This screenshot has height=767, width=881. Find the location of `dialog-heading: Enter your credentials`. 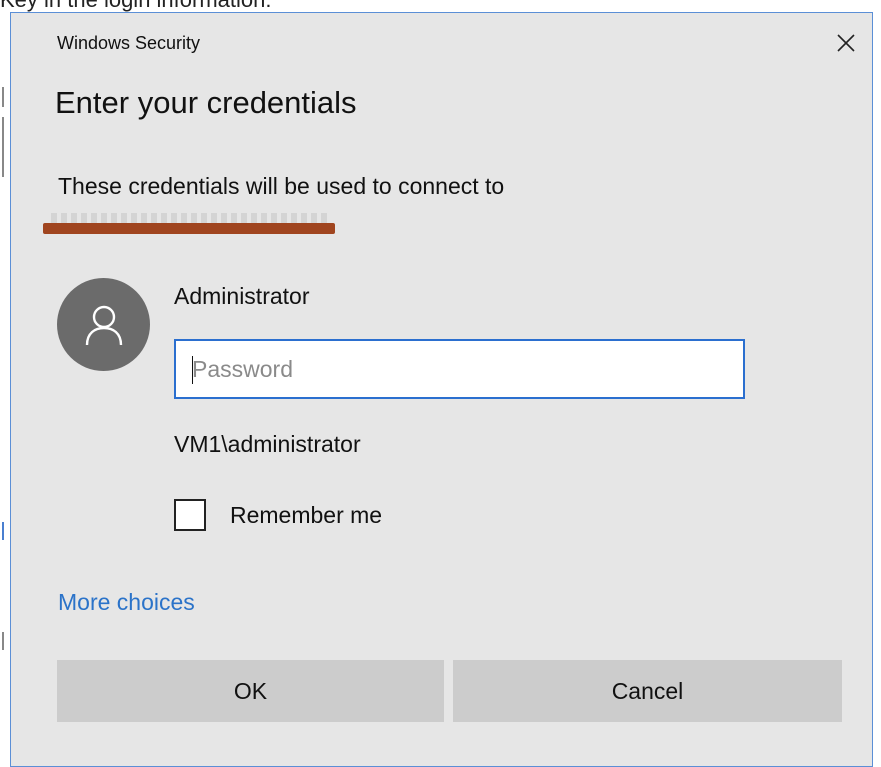

dialog-heading: Enter your credentials is located at coordinates (206, 102).